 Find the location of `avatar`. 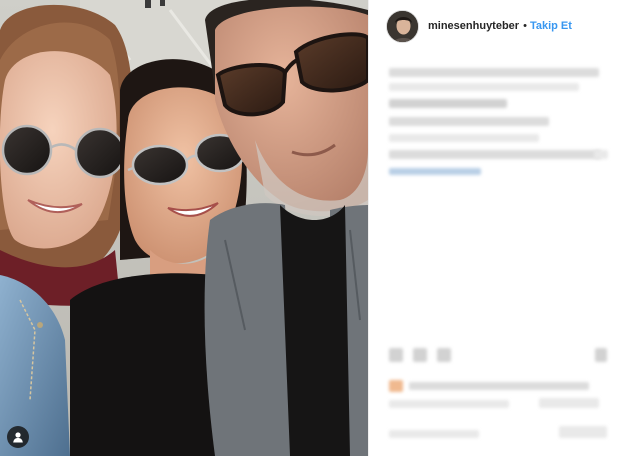

avatar is located at coordinates (402, 26).